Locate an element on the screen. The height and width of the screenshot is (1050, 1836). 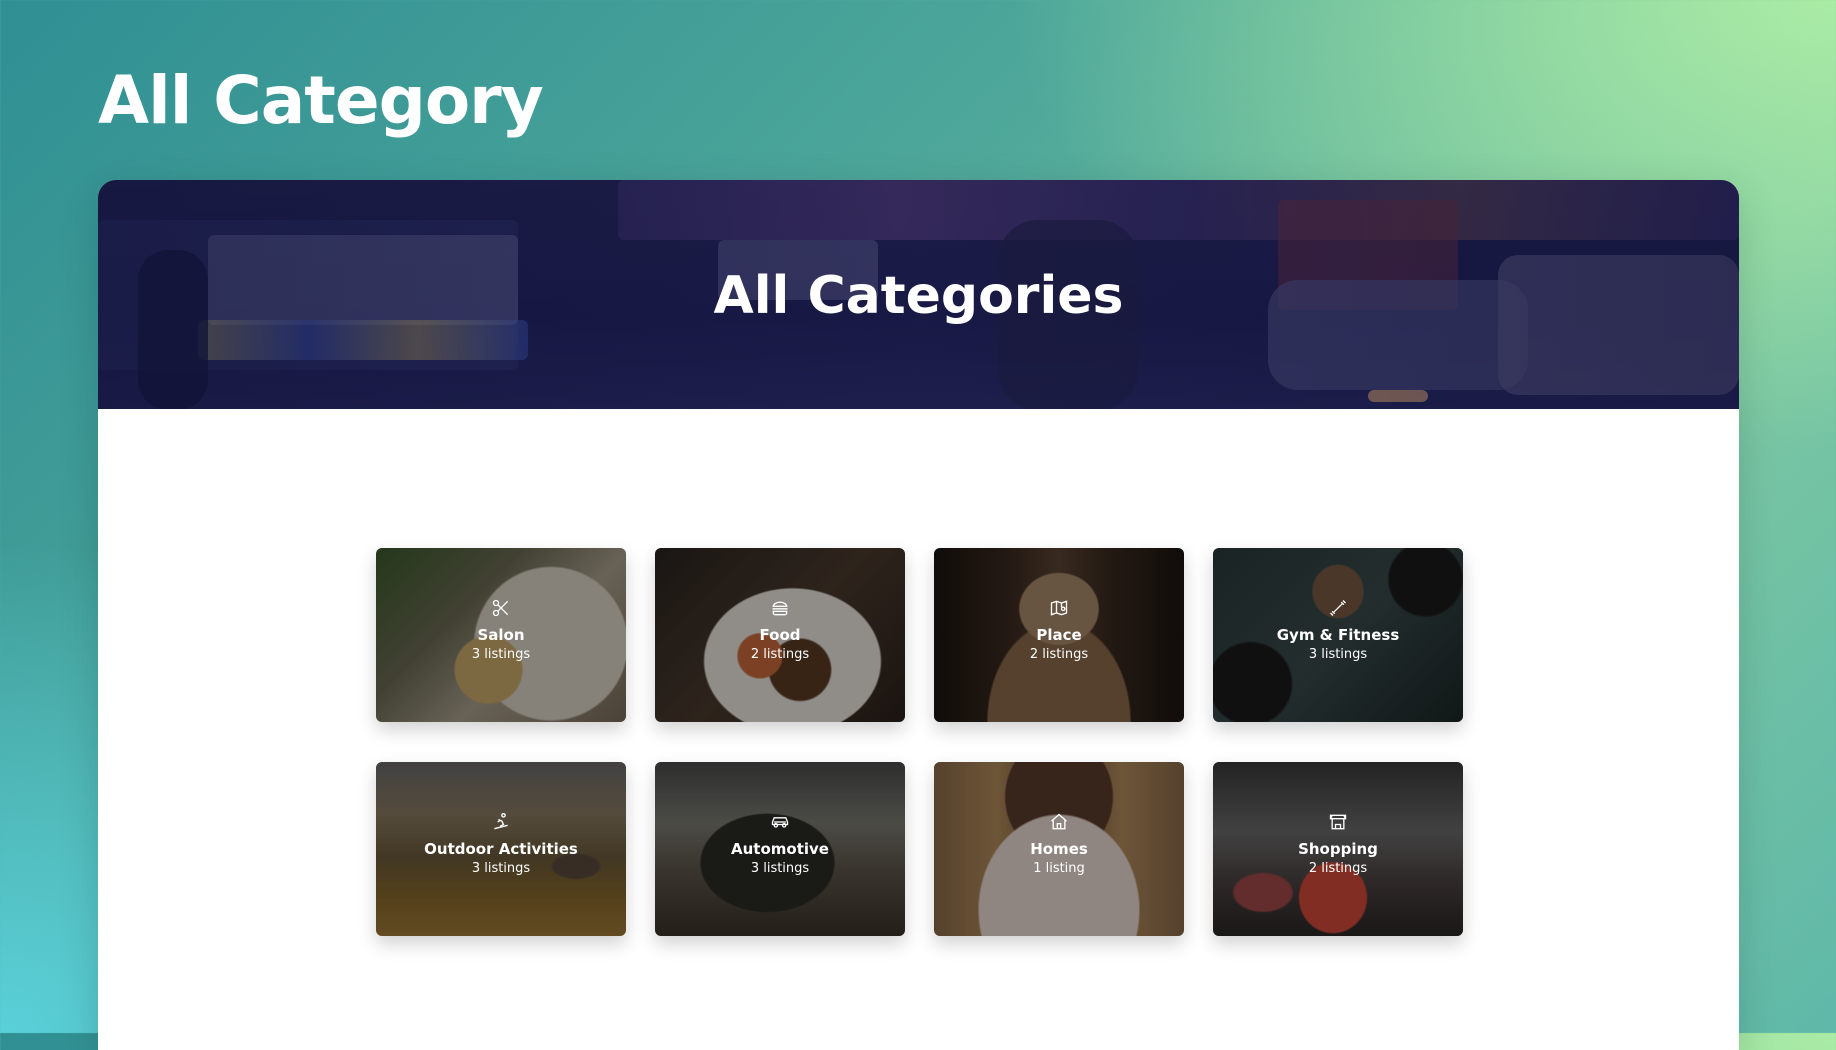
category-card-food: Food 2 listings is located at coordinates (780, 635).